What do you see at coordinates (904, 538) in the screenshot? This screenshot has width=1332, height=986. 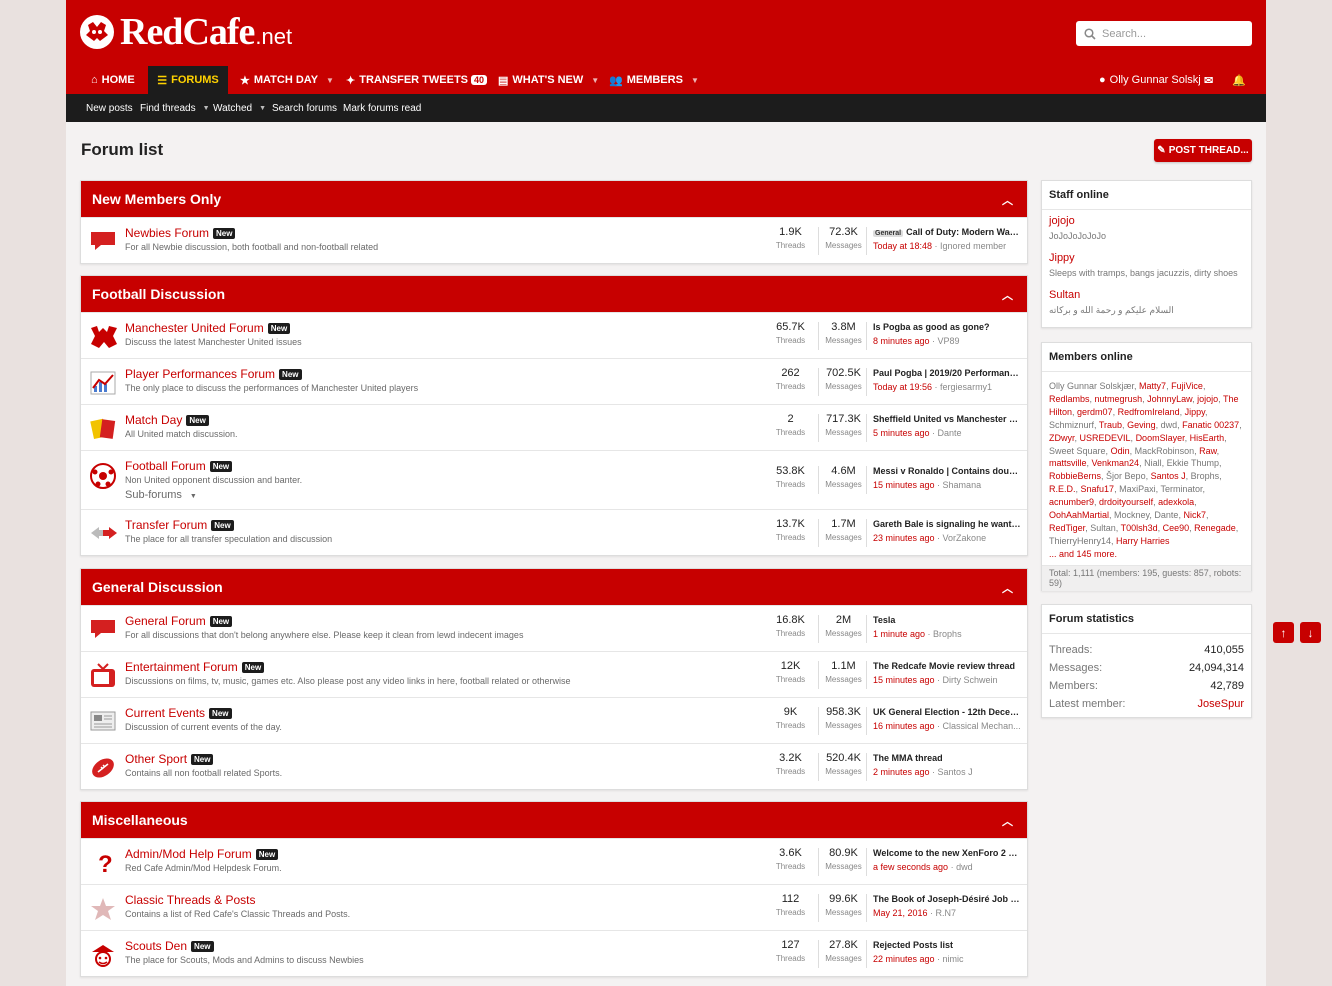 I see `last-post-time: 23 minutes ago` at bounding box center [904, 538].